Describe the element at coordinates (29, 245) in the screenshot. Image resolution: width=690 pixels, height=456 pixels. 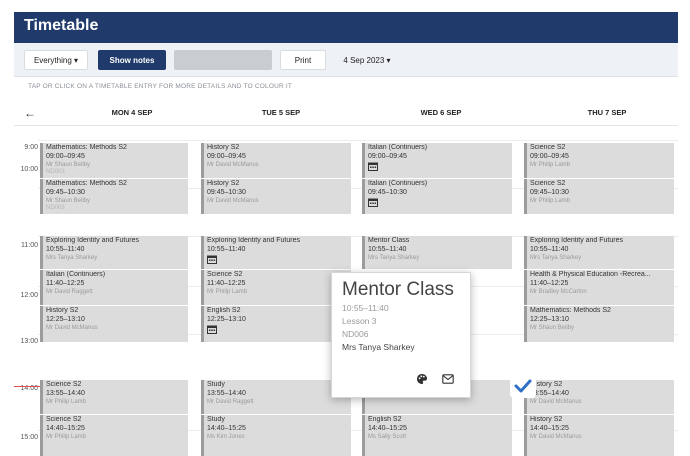
I see `hour-label: 11:00` at that location.